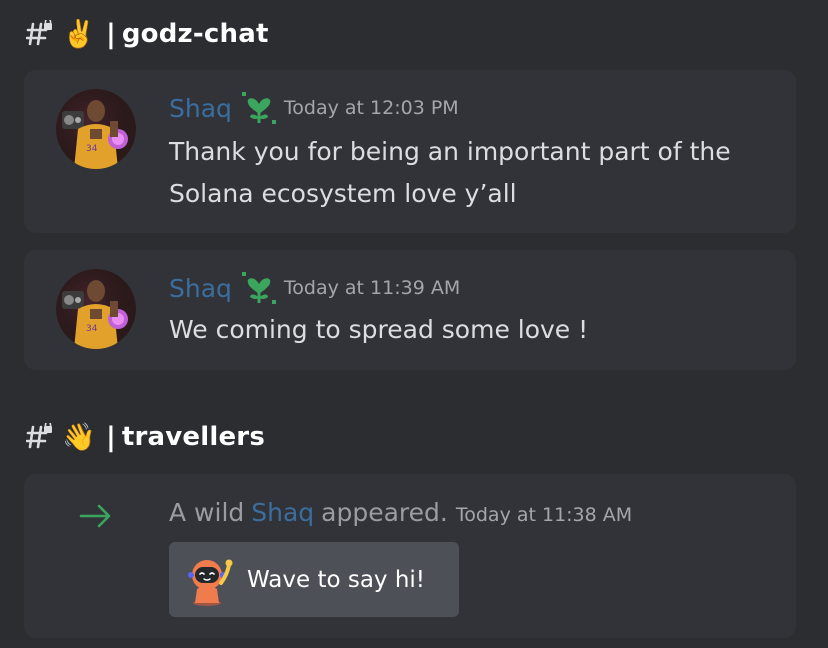 Image resolution: width=828 pixels, height=648 pixels. I want to click on message-timestamp: Today at 12:03 PM, so click(371, 108).